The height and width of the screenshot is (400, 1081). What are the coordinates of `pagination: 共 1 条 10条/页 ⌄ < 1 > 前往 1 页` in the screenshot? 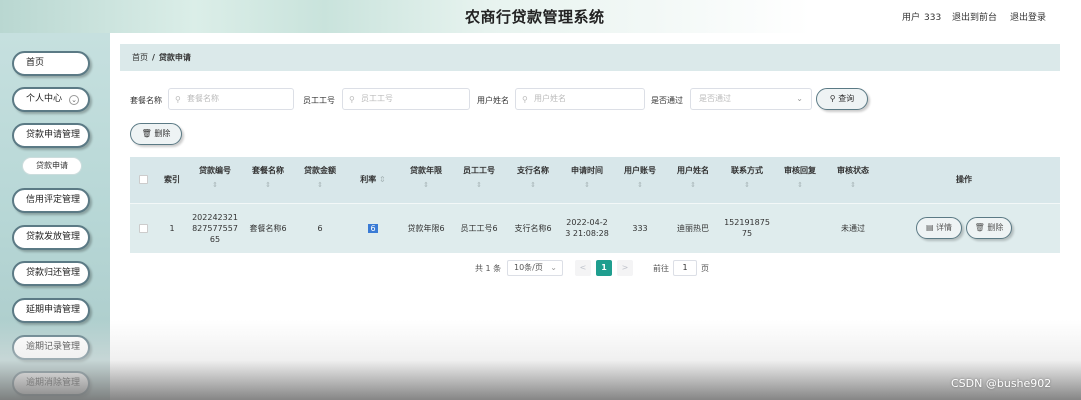 It's located at (605, 268).